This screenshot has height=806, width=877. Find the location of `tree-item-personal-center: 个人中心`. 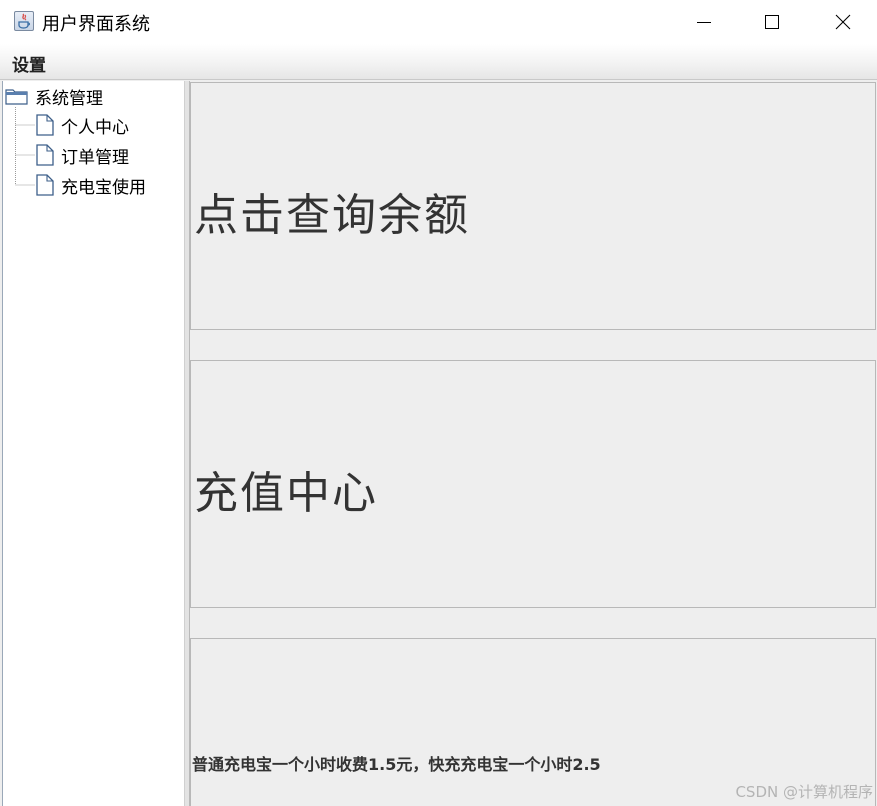

tree-item-personal-center: 个人中心 is located at coordinates (82, 125).